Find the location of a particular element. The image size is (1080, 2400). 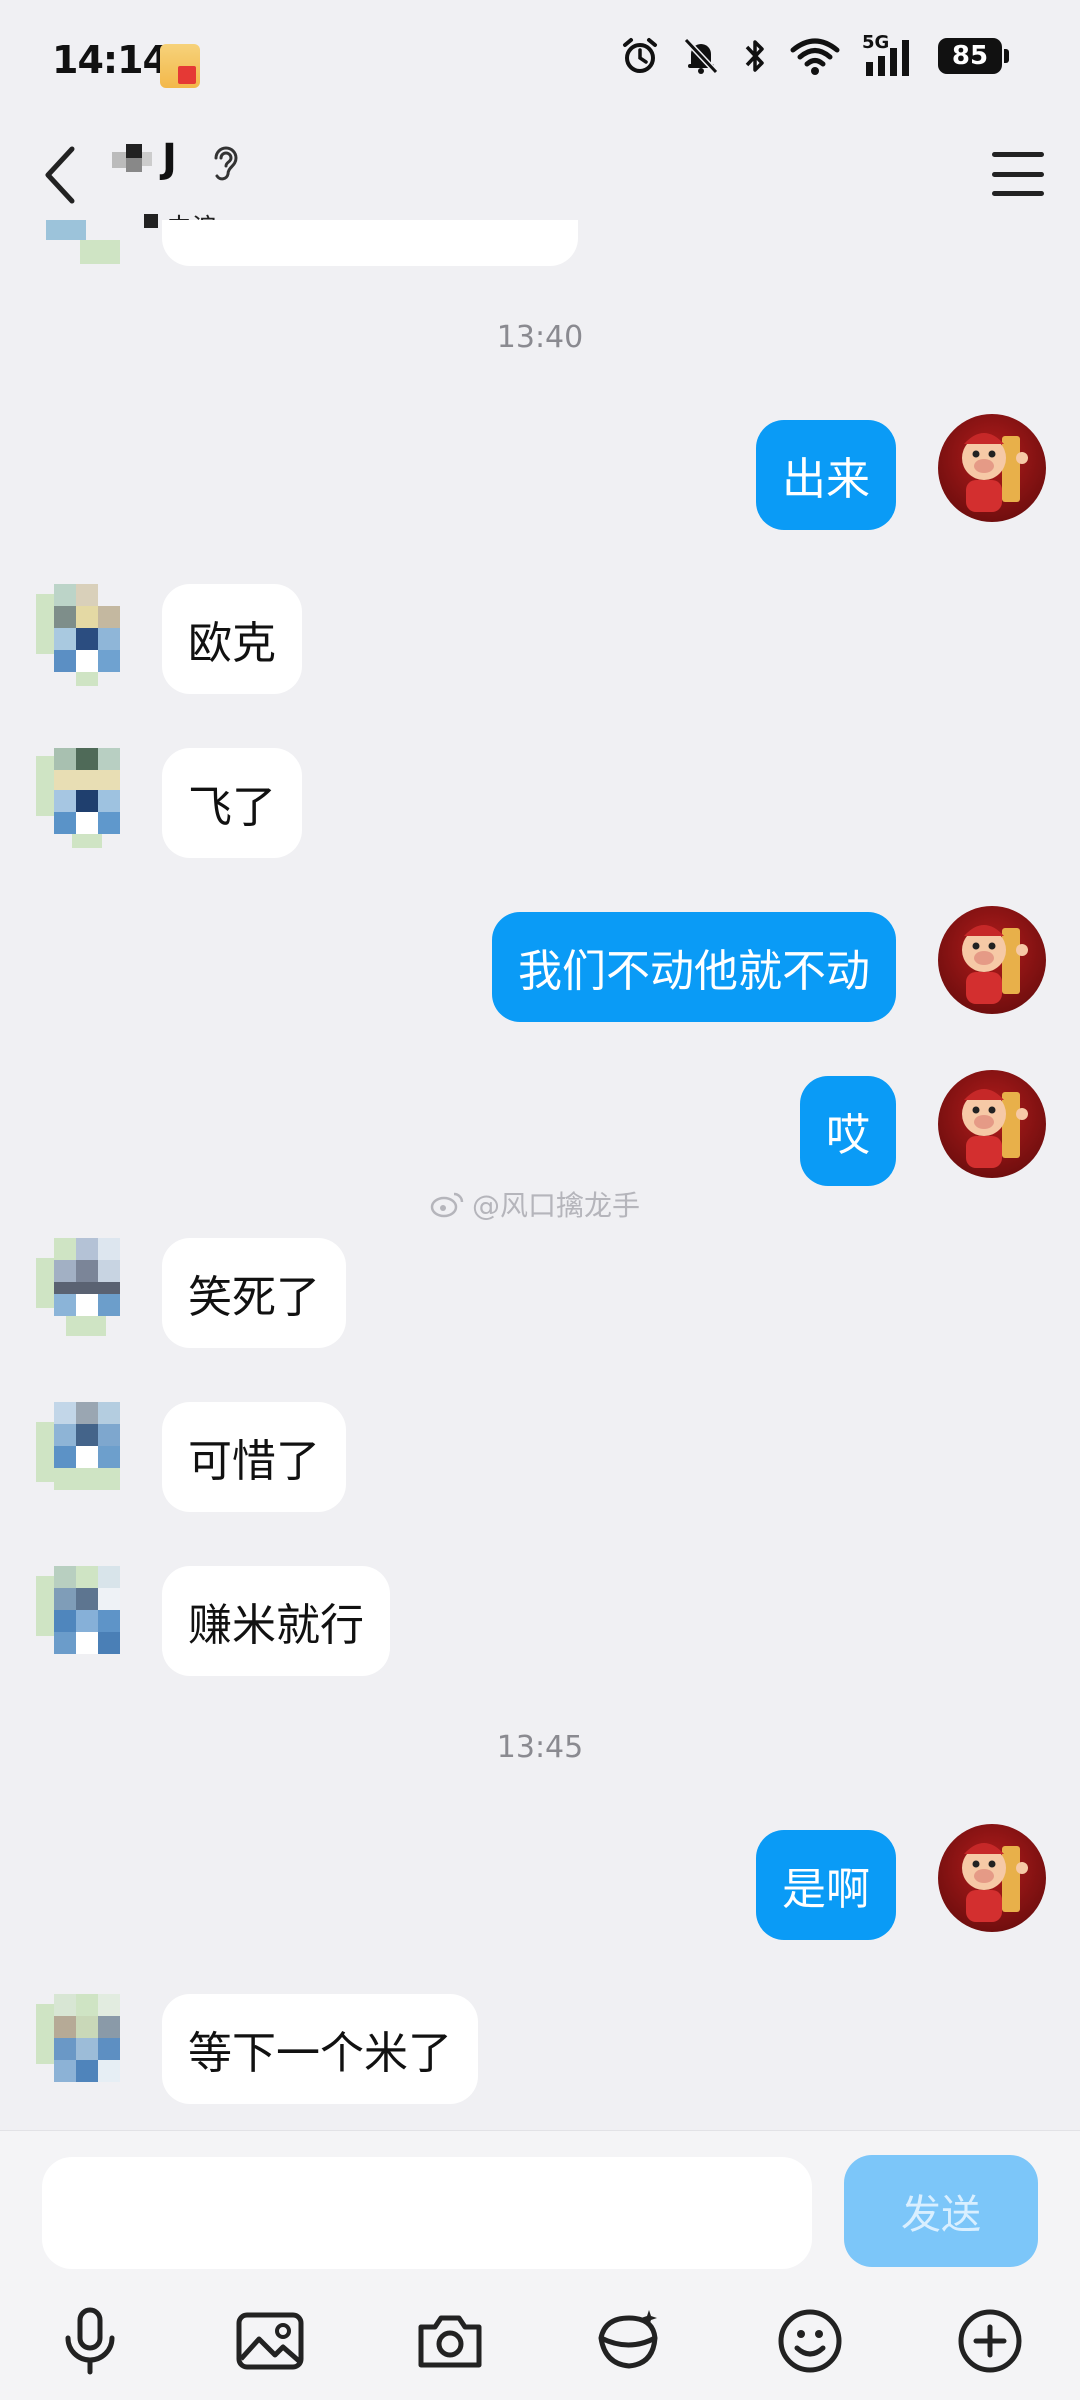

more-button is located at coordinates (990, 2341).